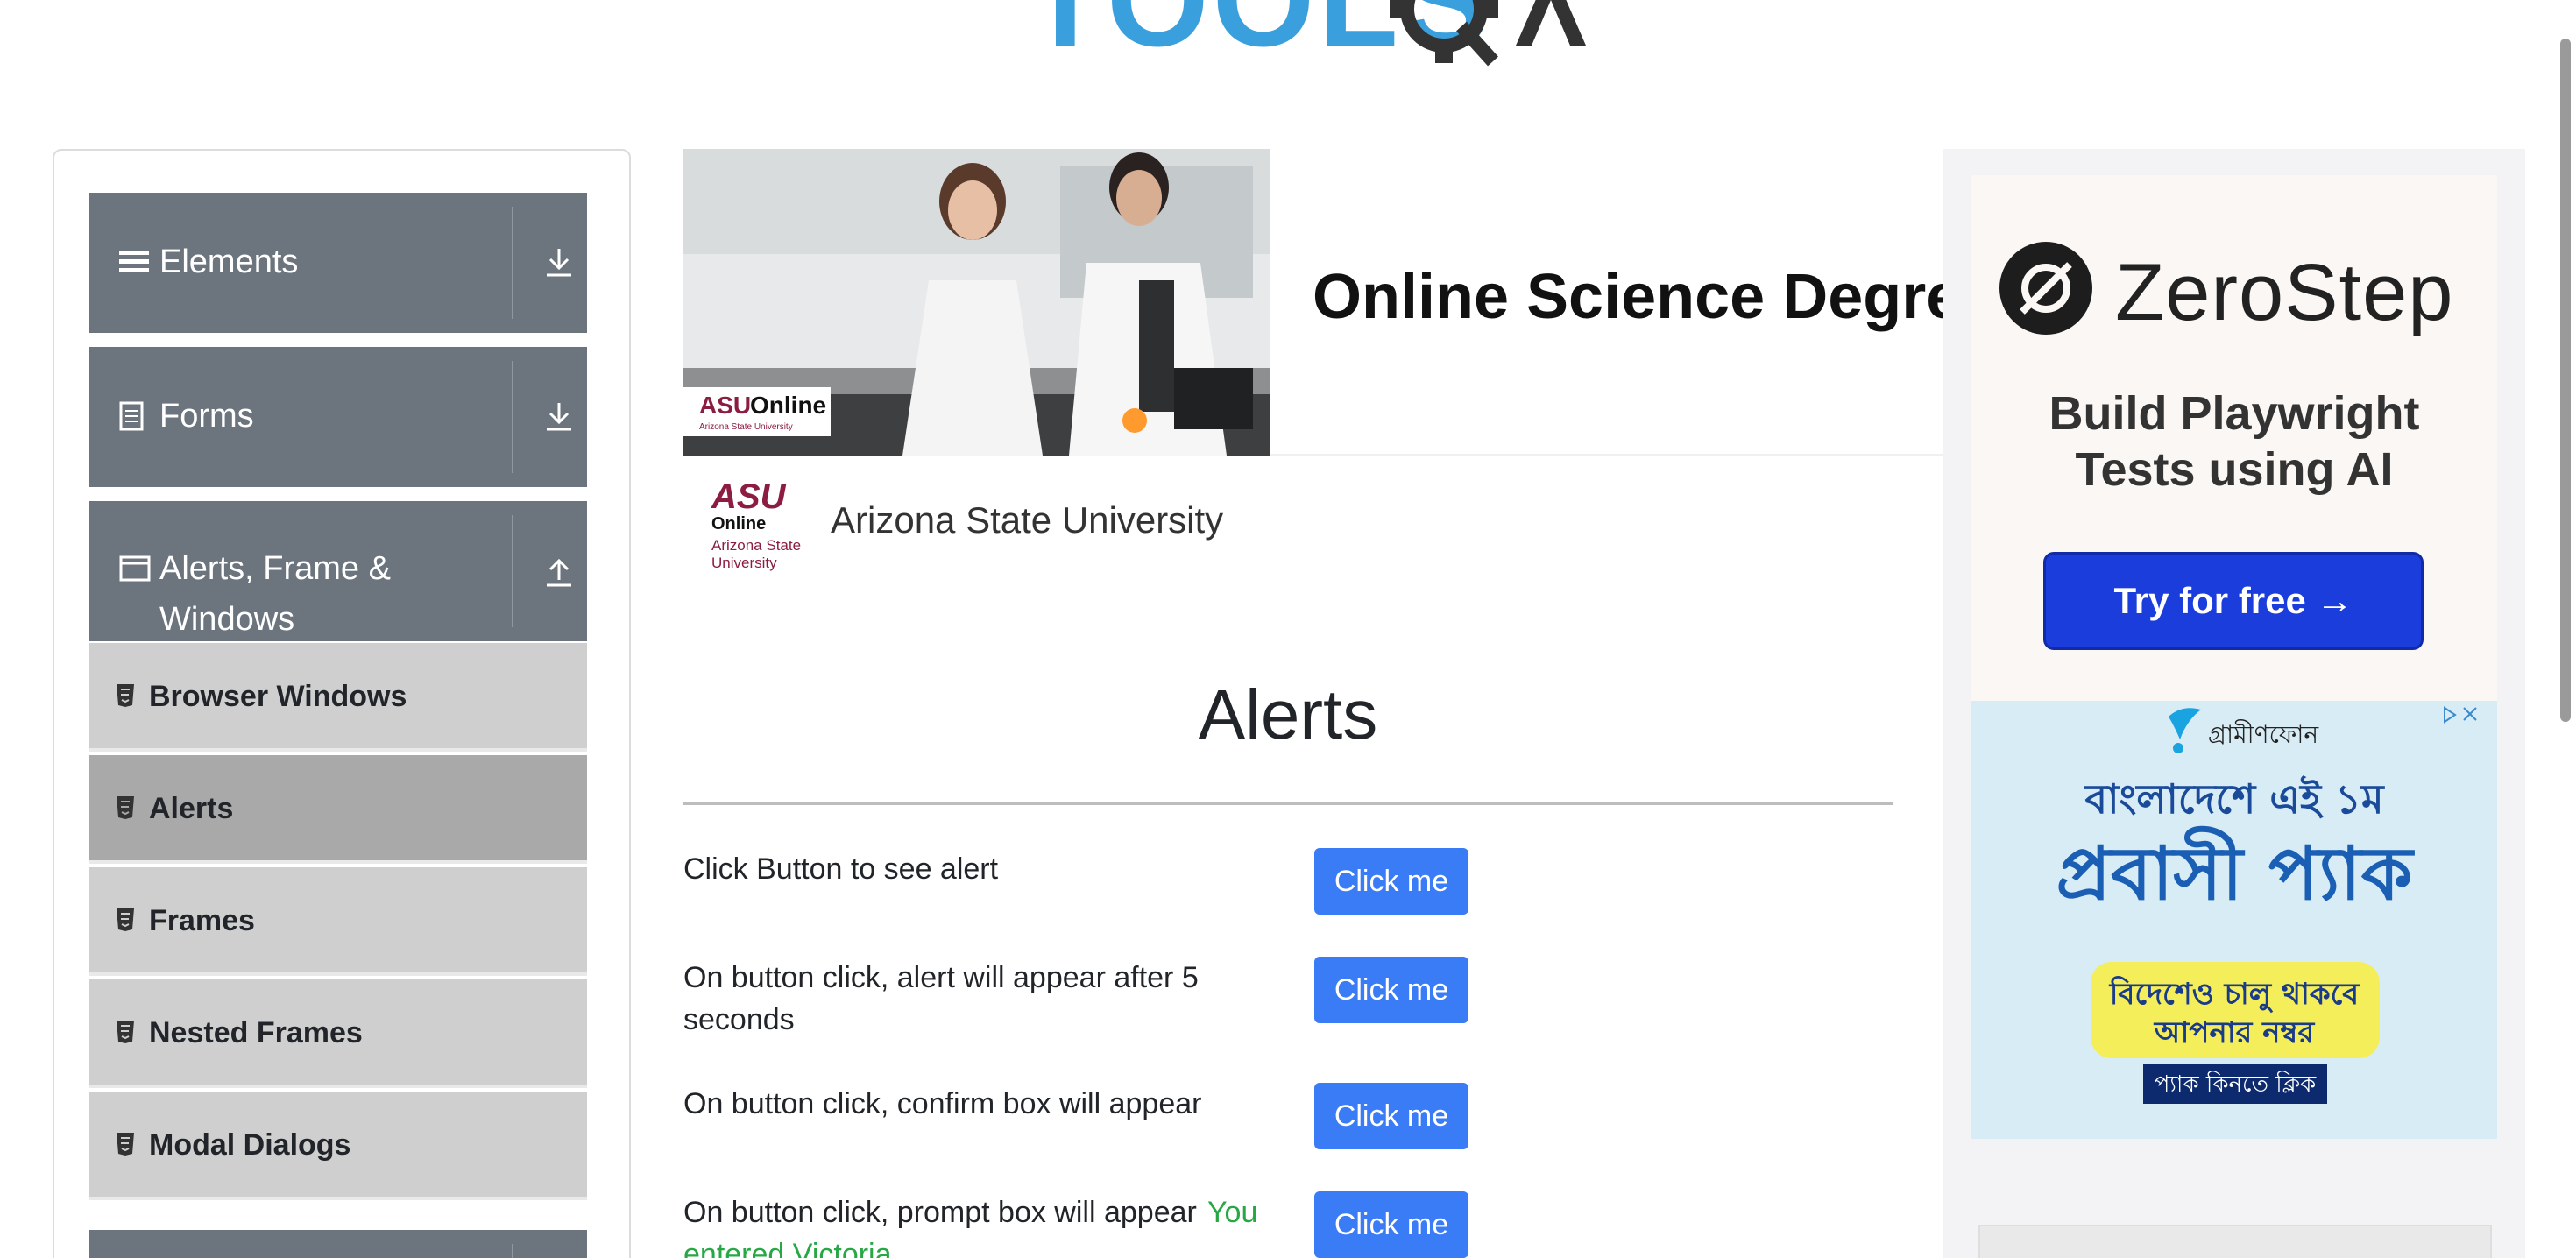 The width and height of the screenshot is (2576, 1258). What do you see at coordinates (2234, 469) in the screenshot?
I see `zerostep-tagline-line2: Tests using AI` at bounding box center [2234, 469].